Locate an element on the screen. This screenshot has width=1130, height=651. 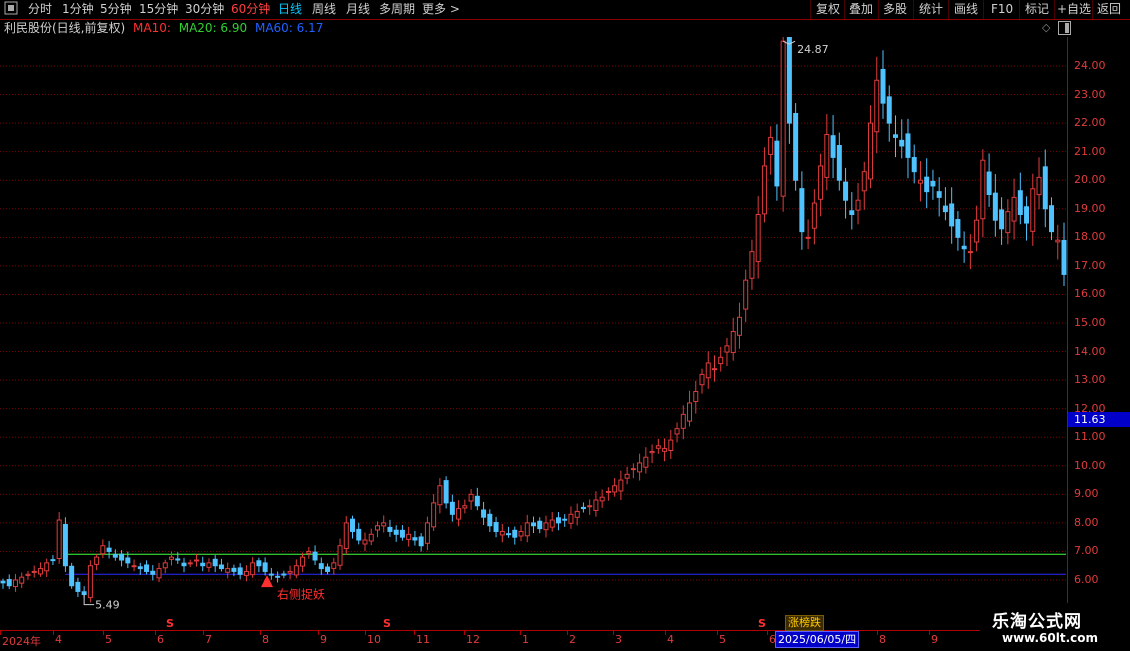
price-tick-label: 13.00 is located at coordinates (1090, 380).